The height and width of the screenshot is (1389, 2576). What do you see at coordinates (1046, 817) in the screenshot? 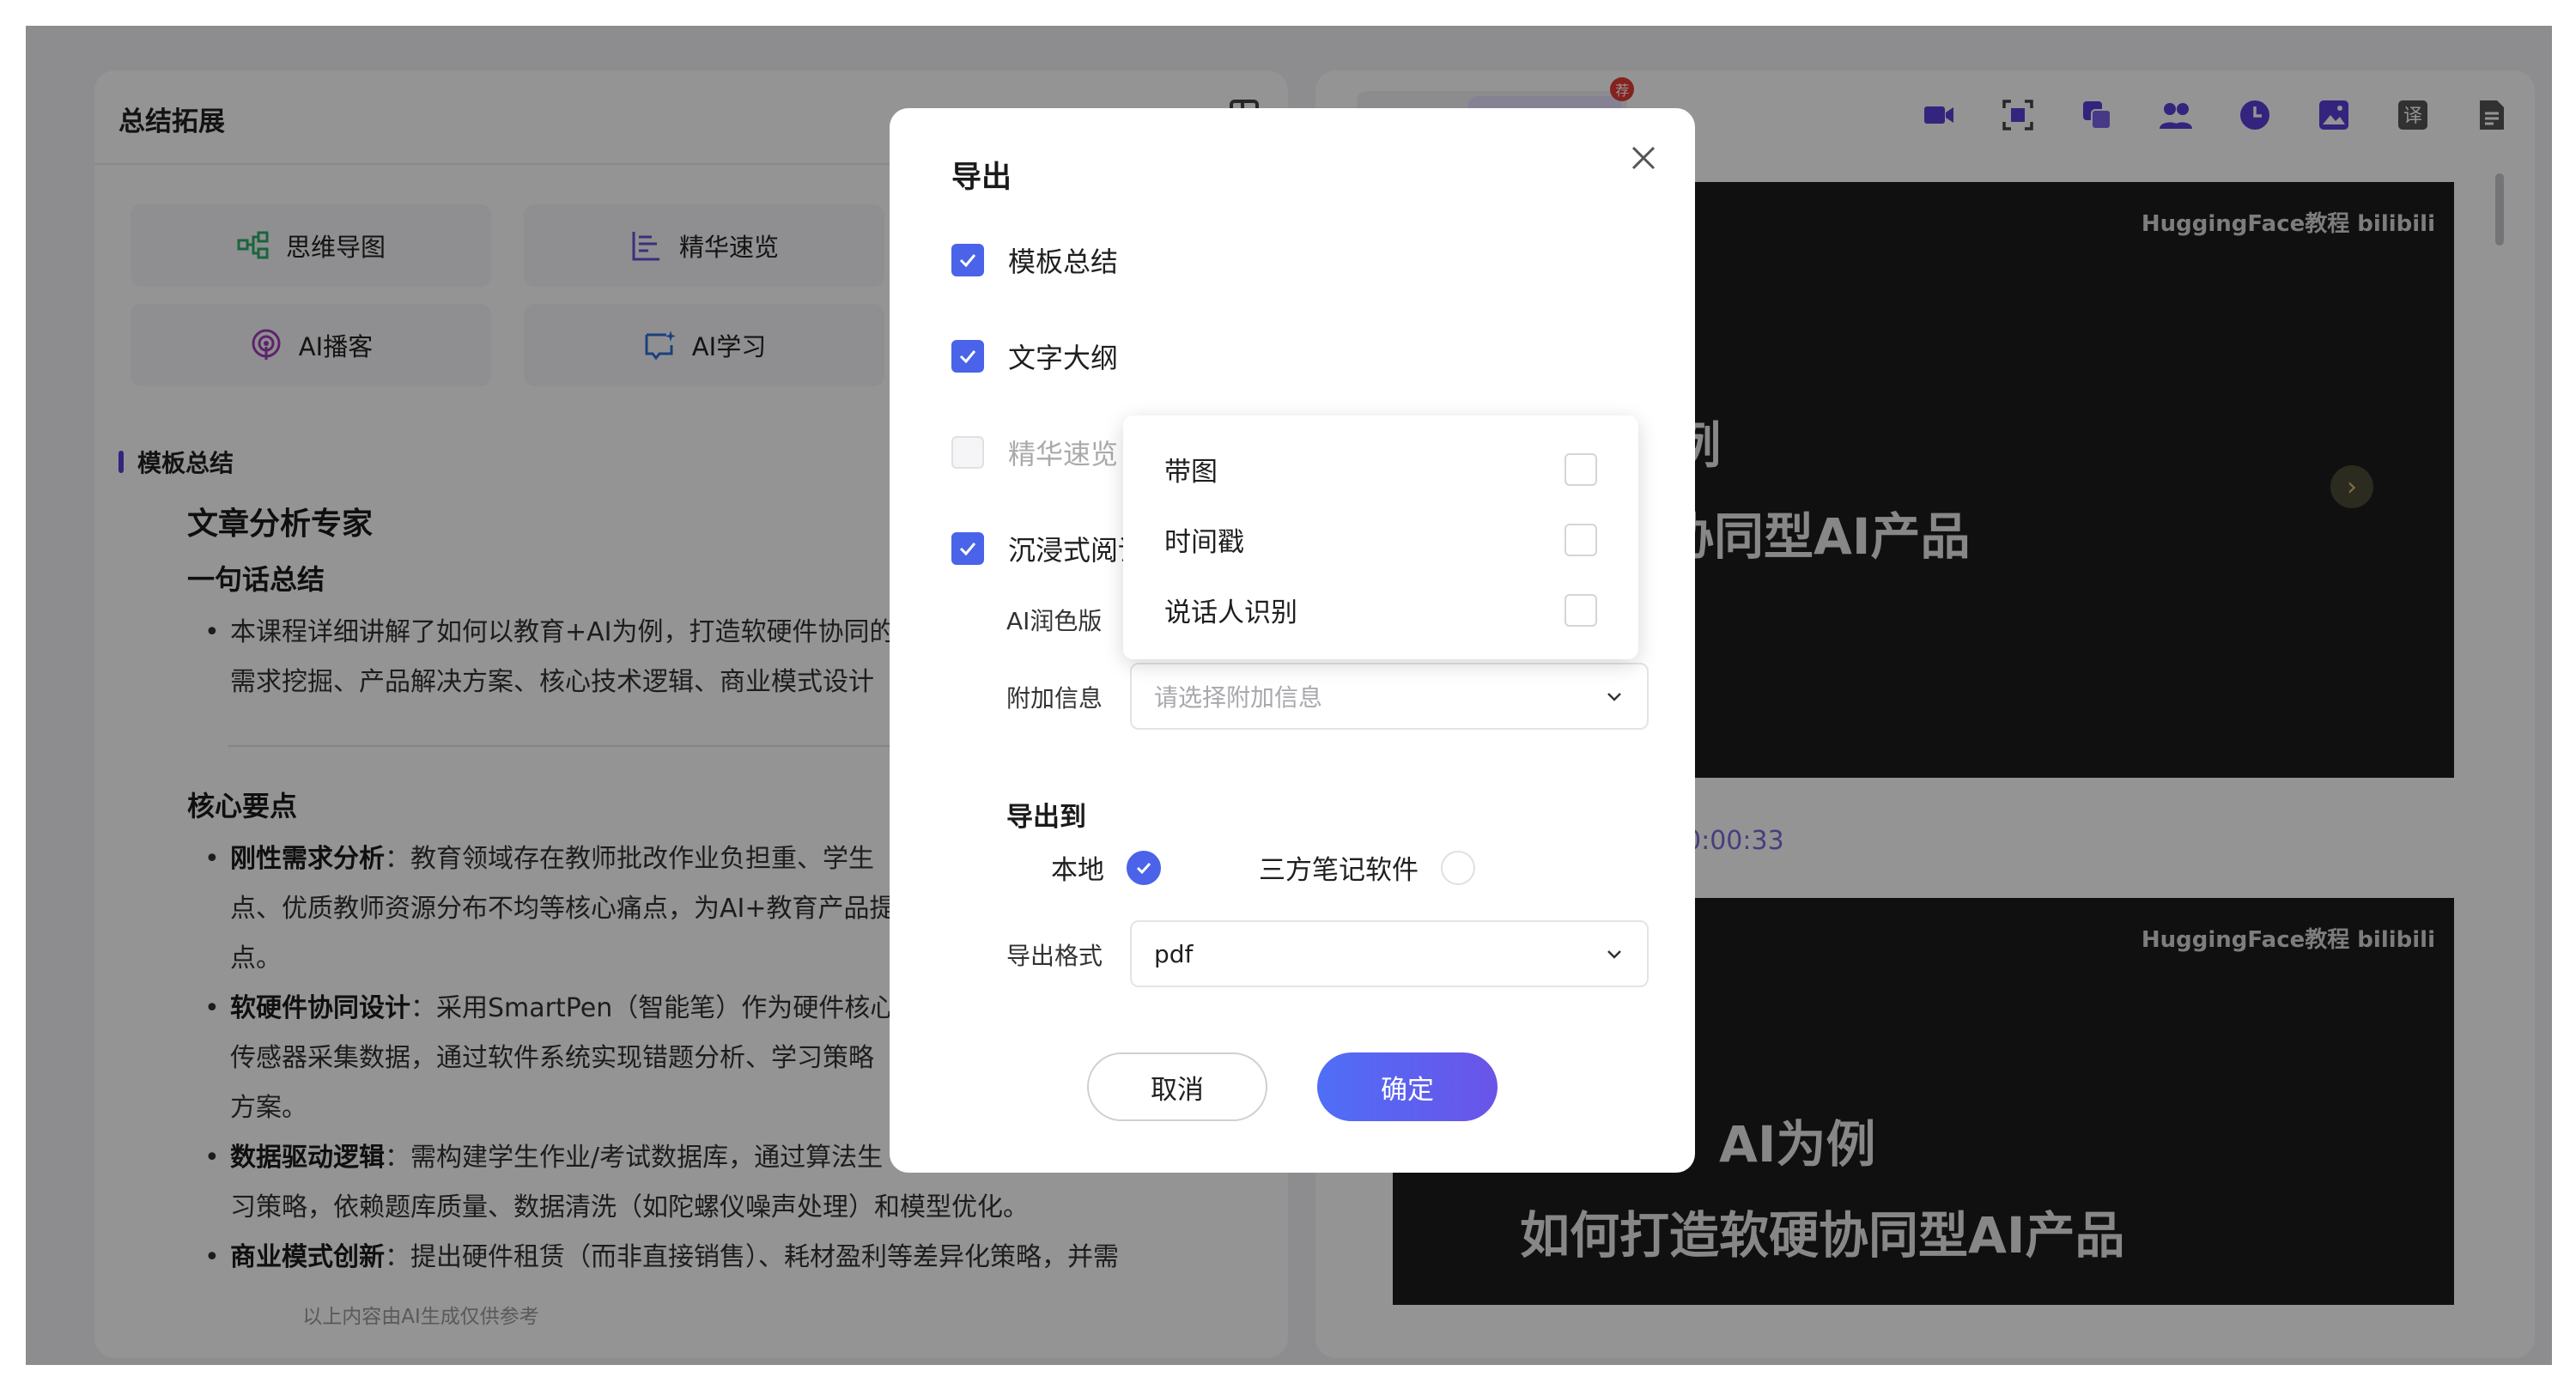
I see `export-to-heading: 导出到` at bounding box center [1046, 817].